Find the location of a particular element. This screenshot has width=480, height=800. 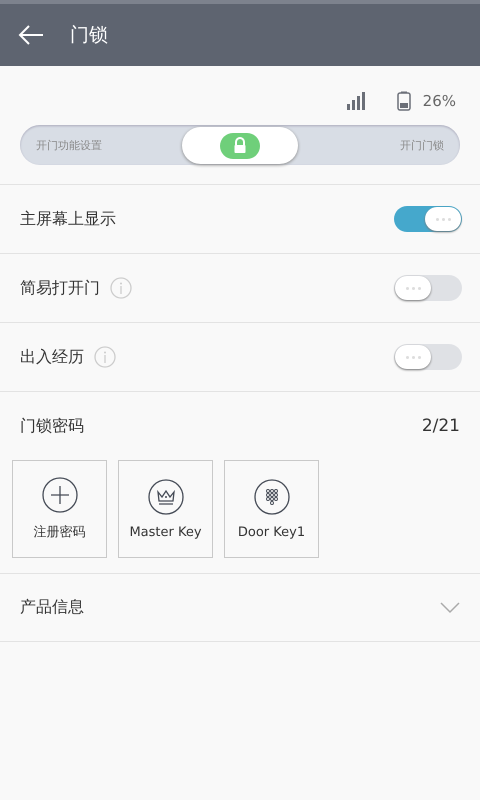

back-icon is located at coordinates (31, 35).